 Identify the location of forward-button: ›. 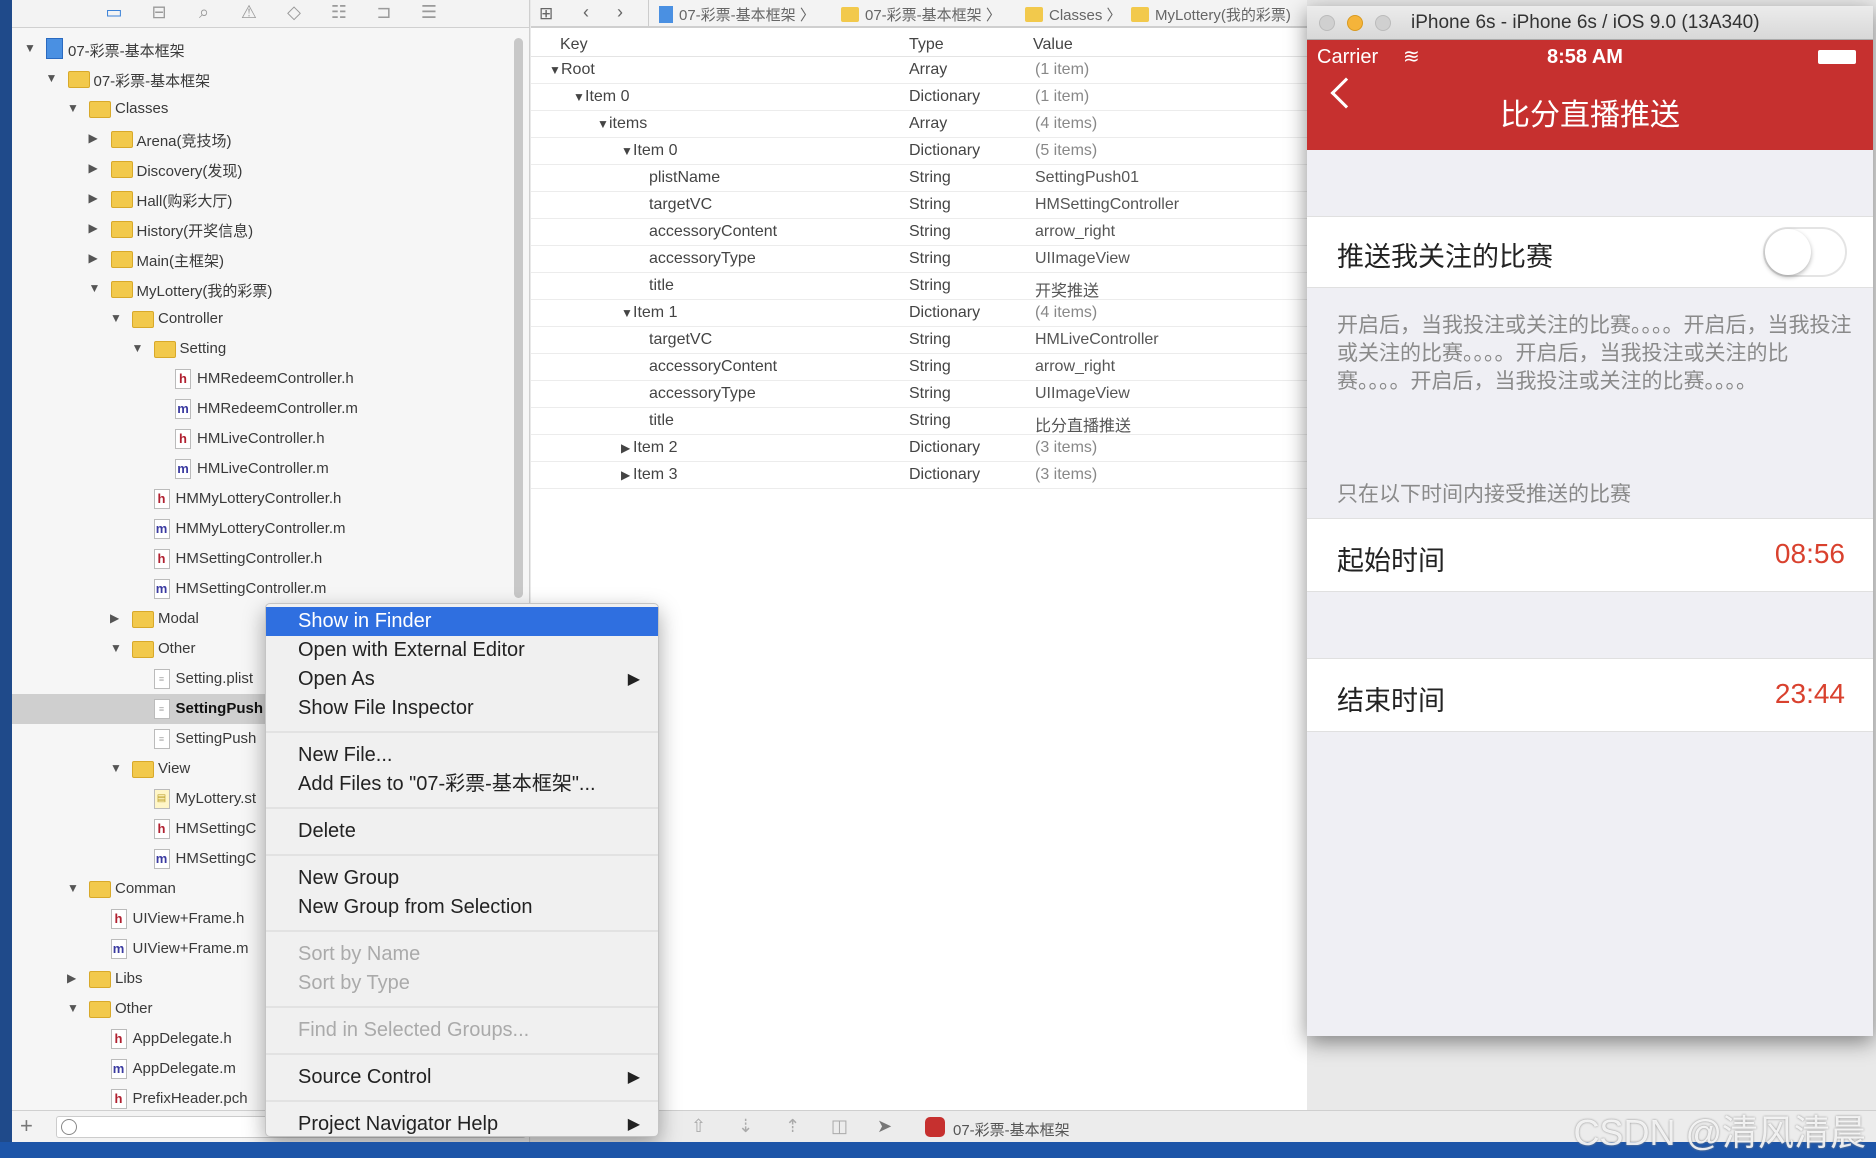
(620, 12).